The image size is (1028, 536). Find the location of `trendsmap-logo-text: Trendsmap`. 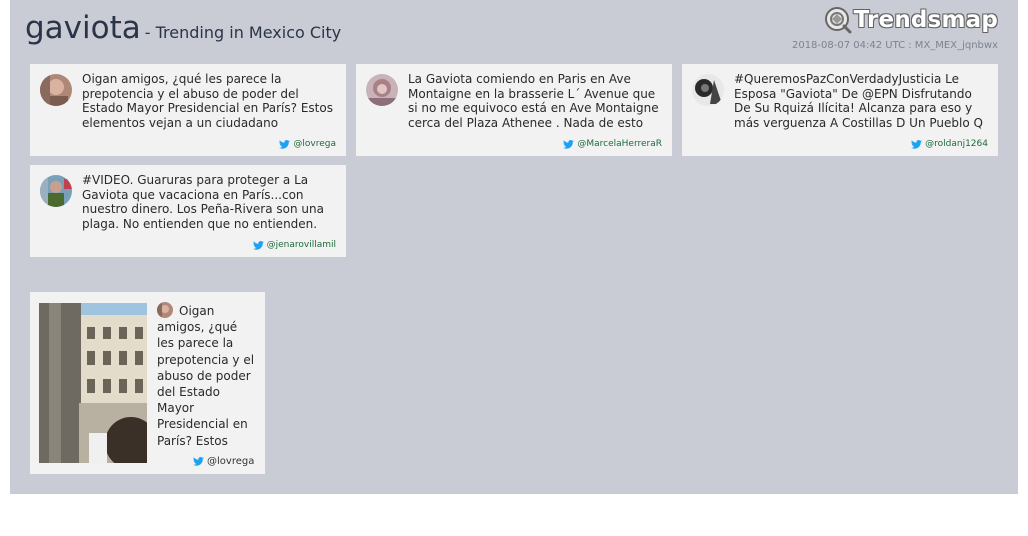

trendsmap-logo-text: Trendsmap is located at coordinates (925, 20).